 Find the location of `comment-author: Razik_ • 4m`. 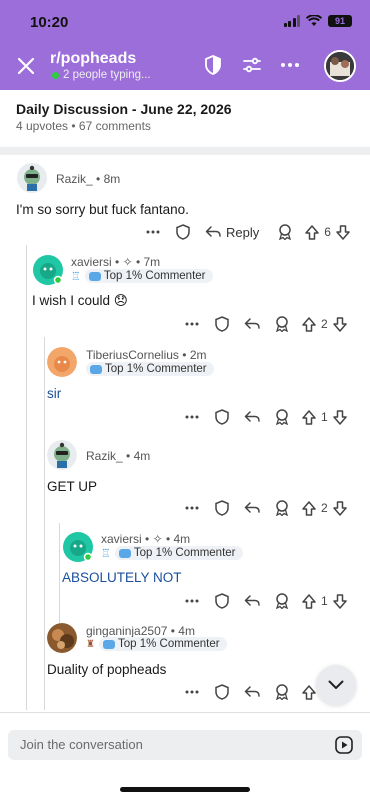

comment-author: Razik_ • 4m is located at coordinates (118, 456).